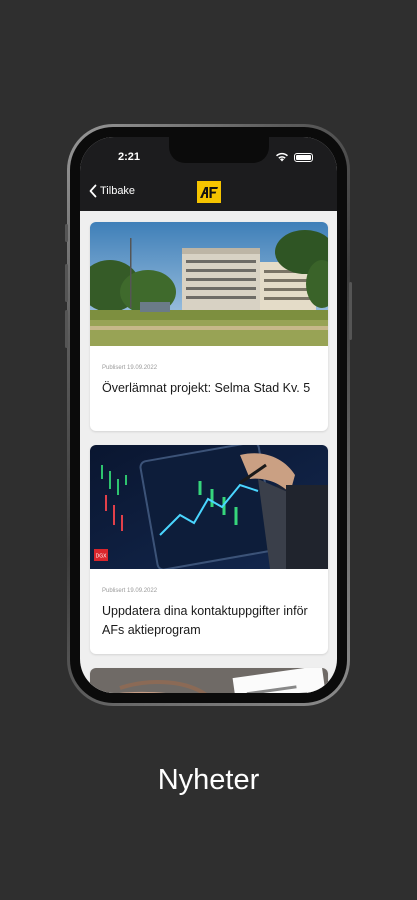  I want to click on news-image-building, so click(209, 284).